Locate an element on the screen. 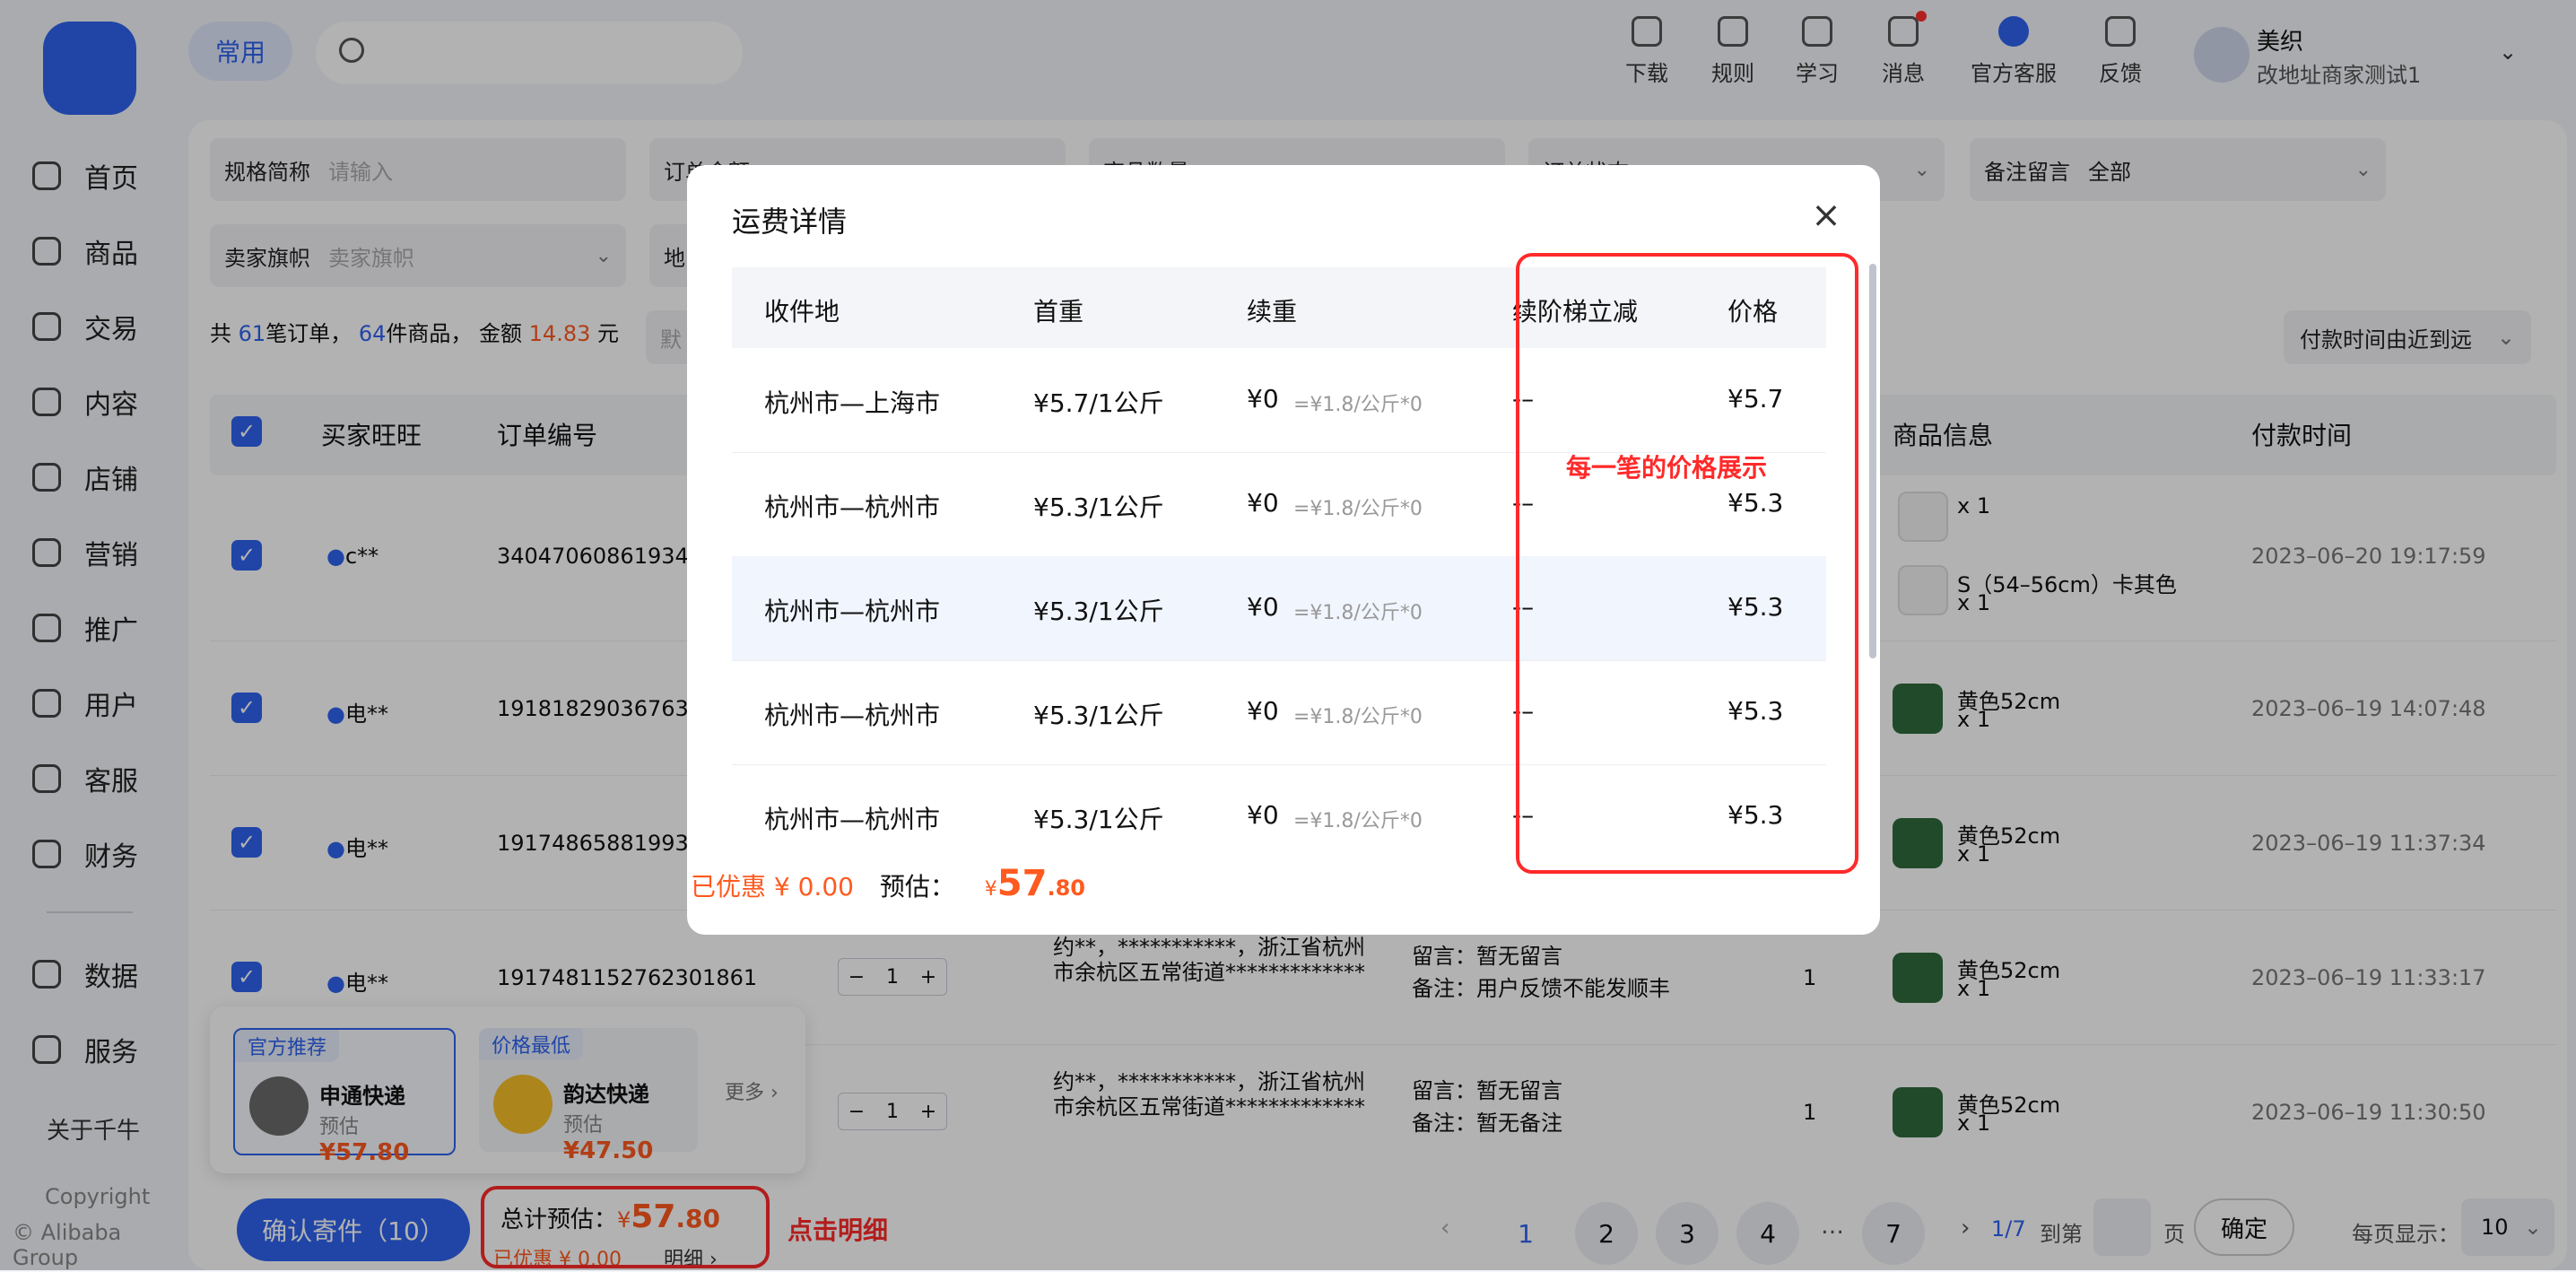 The height and width of the screenshot is (1272, 2576). dialog-scrollbar is located at coordinates (1872, 461).